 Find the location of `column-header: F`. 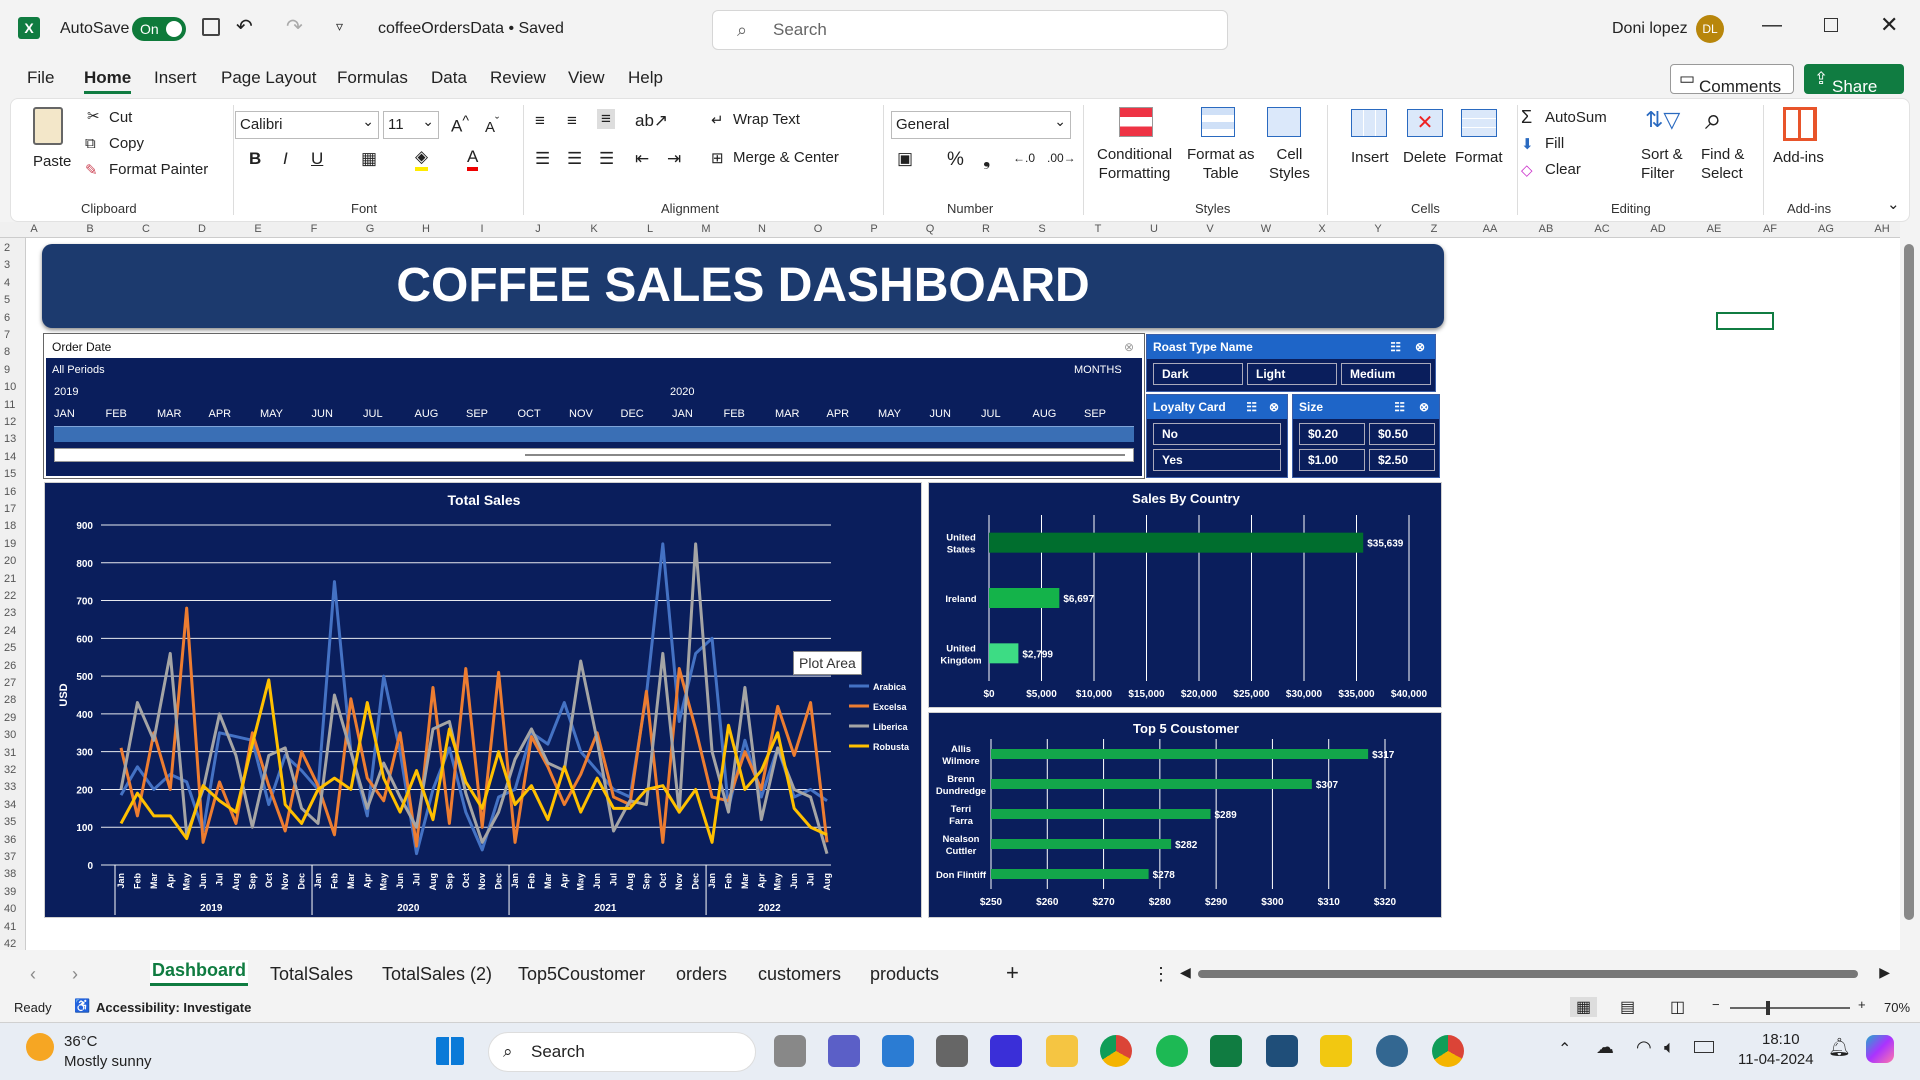

column-header: F is located at coordinates (314, 229).